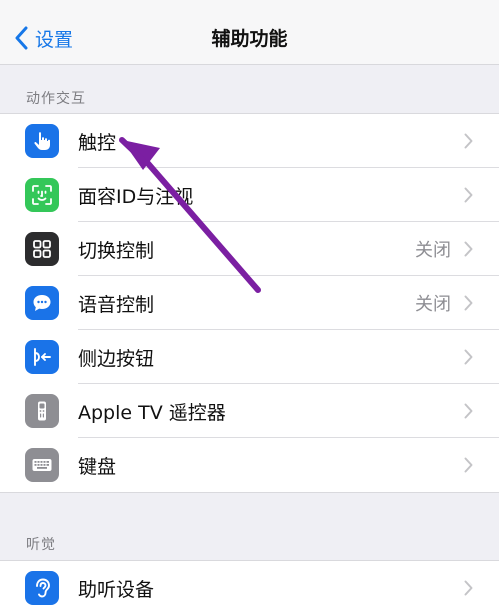  Describe the element at coordinates (42, 249) in the screenshot. I see `switch-control-icon` at that location.